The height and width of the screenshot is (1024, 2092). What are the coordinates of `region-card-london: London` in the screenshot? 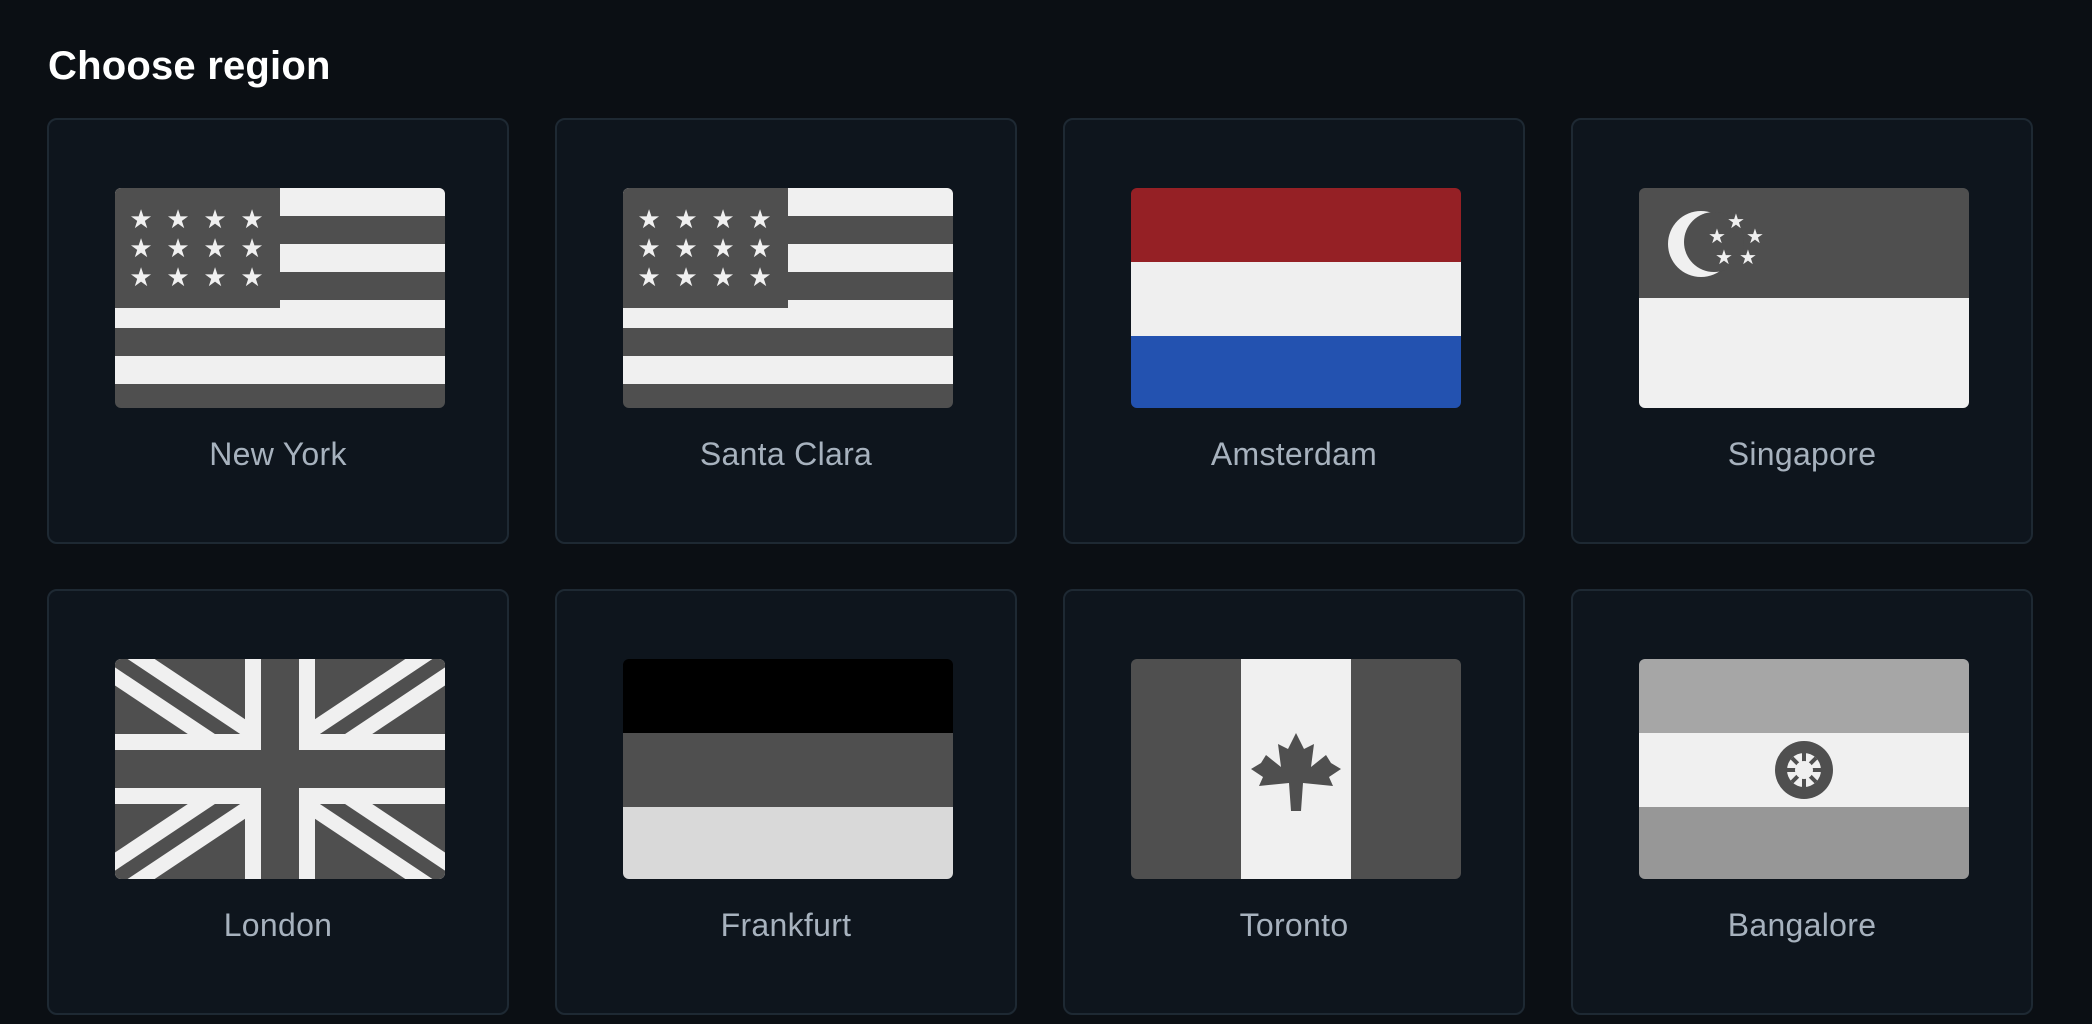 It's located at (278, 802).